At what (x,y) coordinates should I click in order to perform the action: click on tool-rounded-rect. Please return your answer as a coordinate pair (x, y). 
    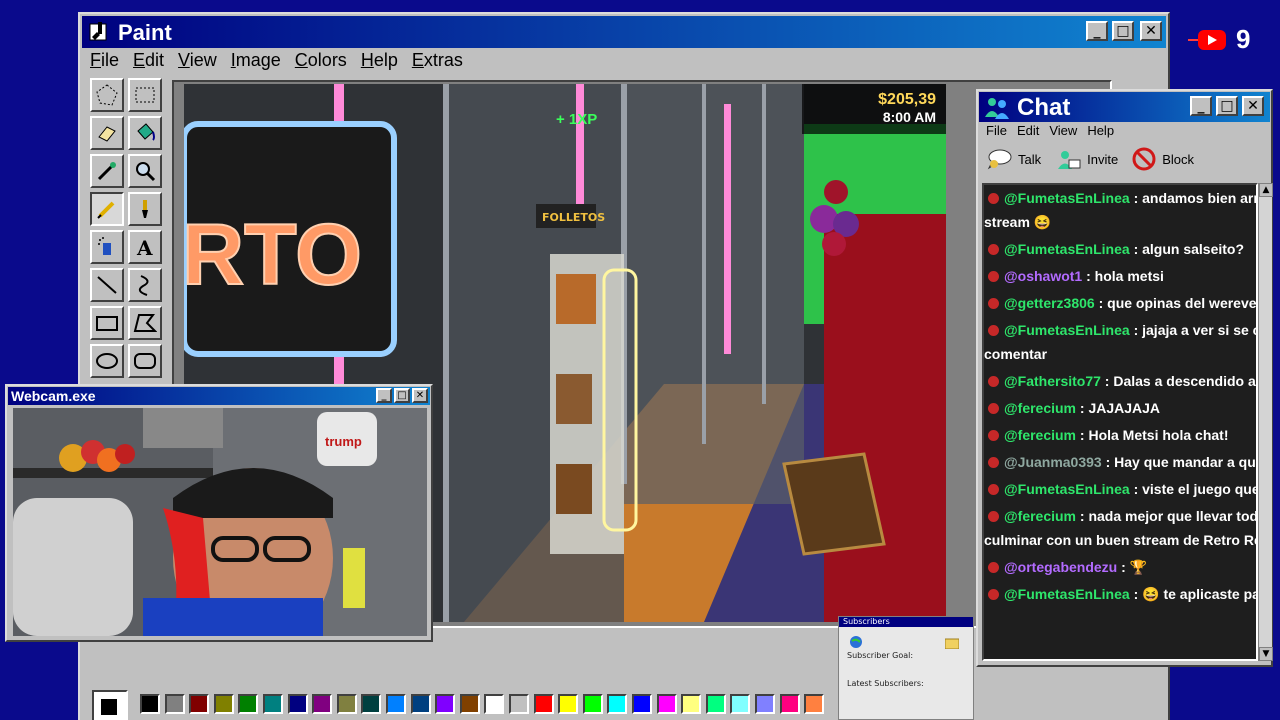
    Looking at the image, I should click on (145, 361).